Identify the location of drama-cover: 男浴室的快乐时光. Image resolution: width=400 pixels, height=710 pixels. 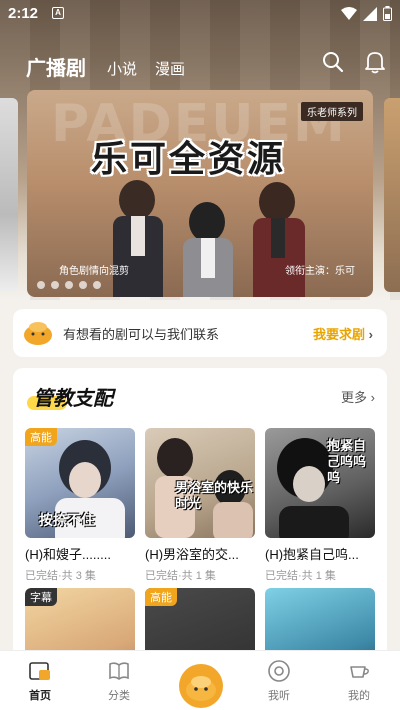
(200, 483).